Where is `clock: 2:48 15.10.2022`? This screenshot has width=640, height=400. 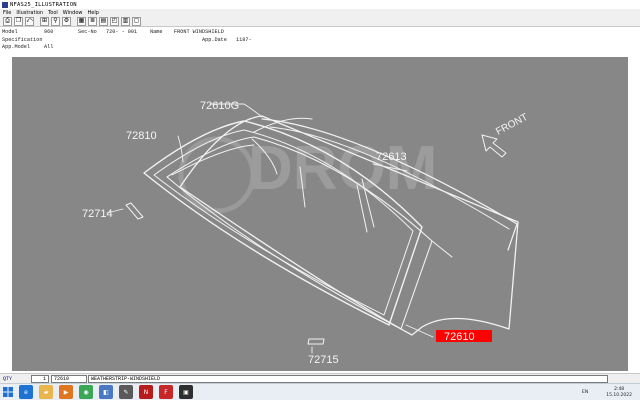 clock: 2:48 15.10.2022 is located at coordinates (619, 392).